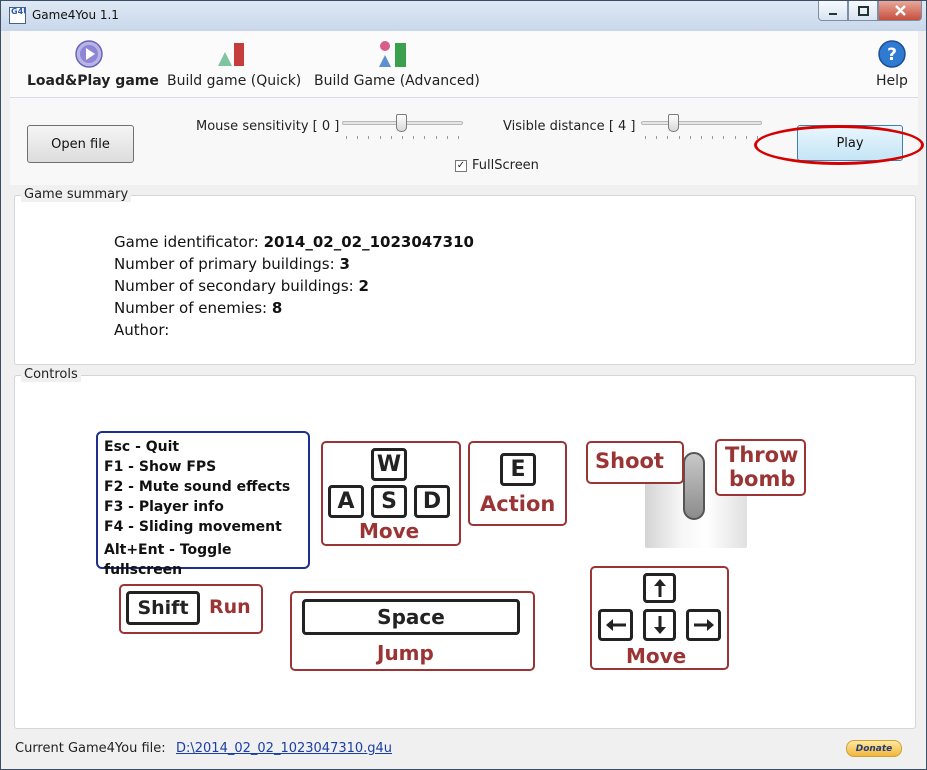  What do you see at coordinates (389, 464) in the screenshot?
I see `key-w: W` at bounding box center [389, 464].